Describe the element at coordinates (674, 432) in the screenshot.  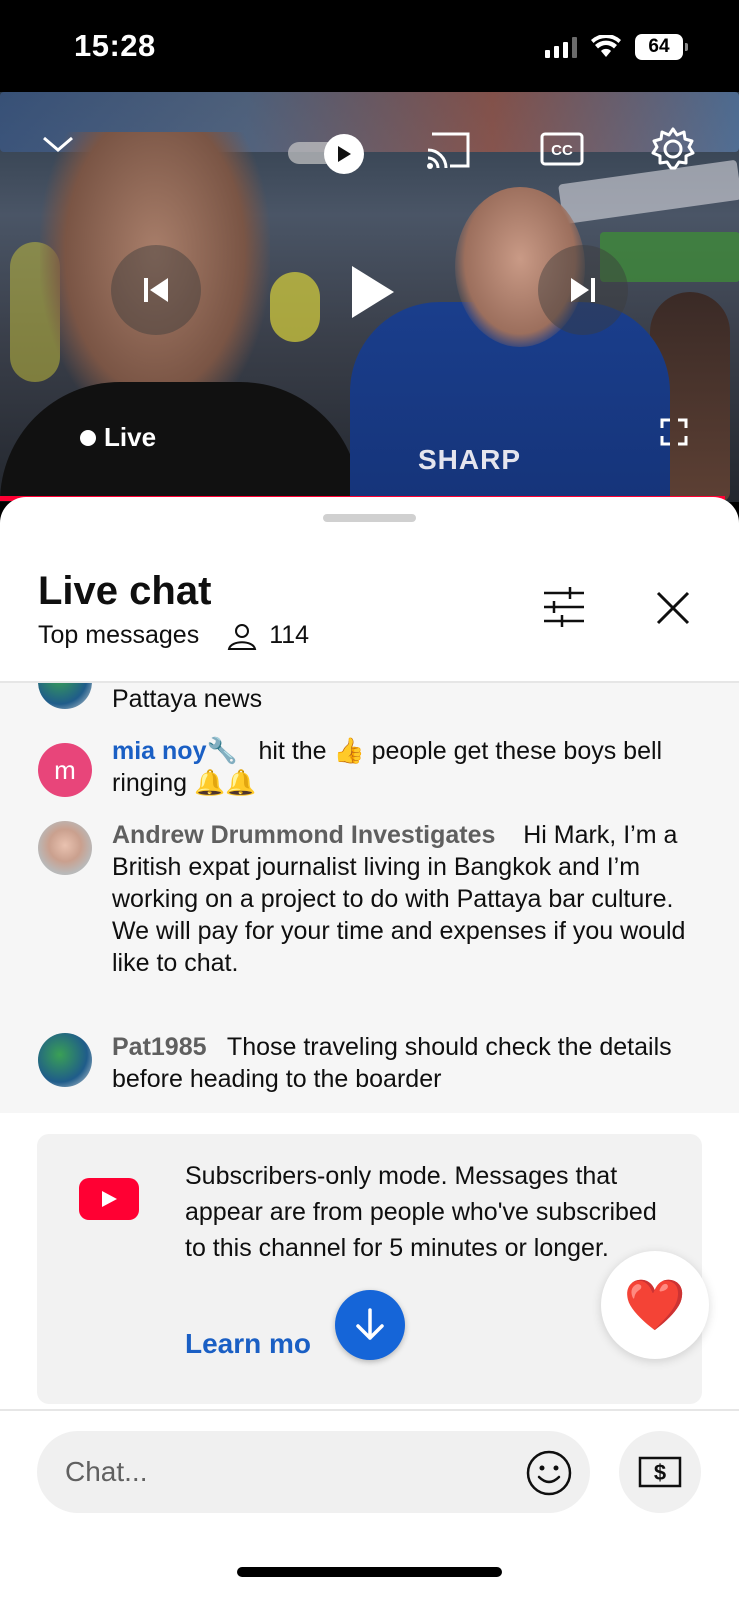
I see `fullscreen-icon` at that location.